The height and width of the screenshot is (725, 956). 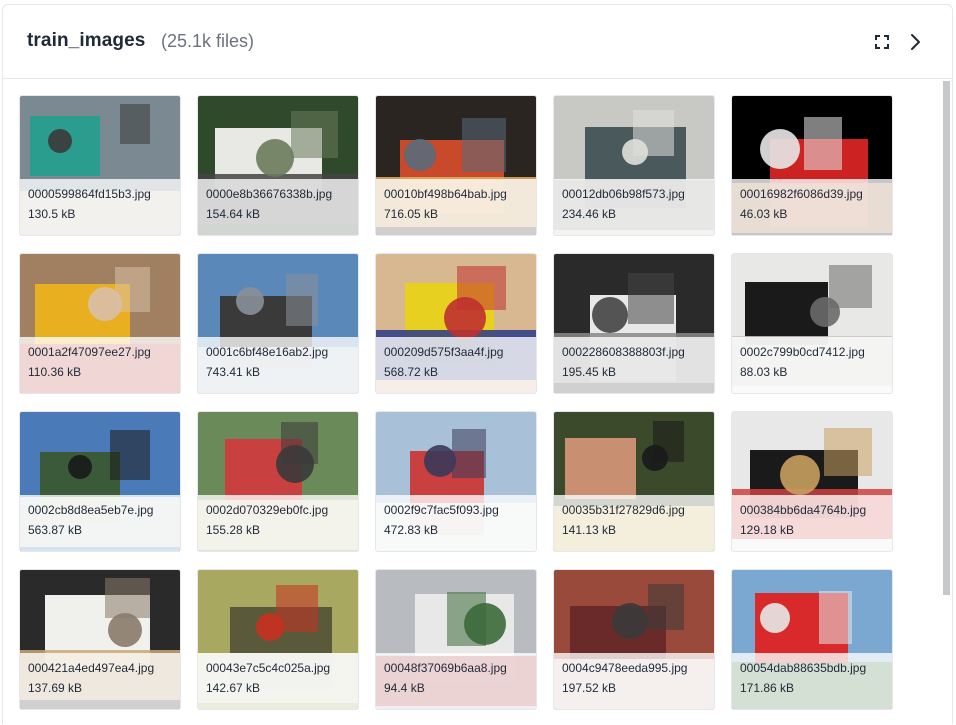 I want to click on file-name: 0001c6bf48e16ab2.jpg, so click(x=267, y=352).